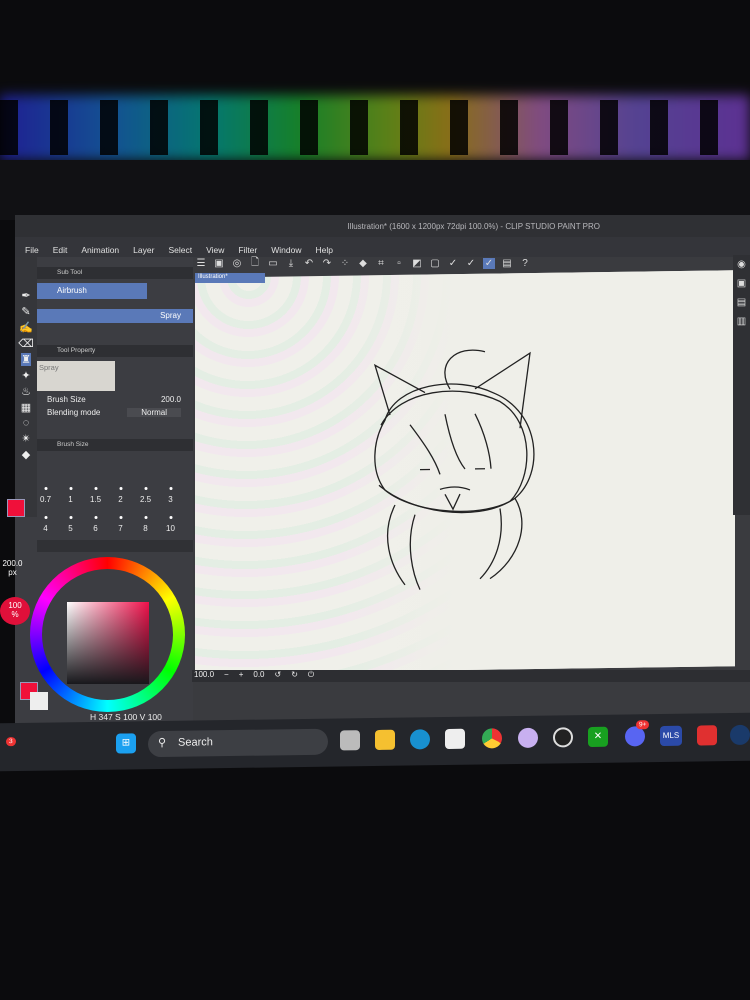 This screenshot has height=1000, width=750. I want to click on sub-tool-airbrush-tab: Airbrush, so click(92, 291).